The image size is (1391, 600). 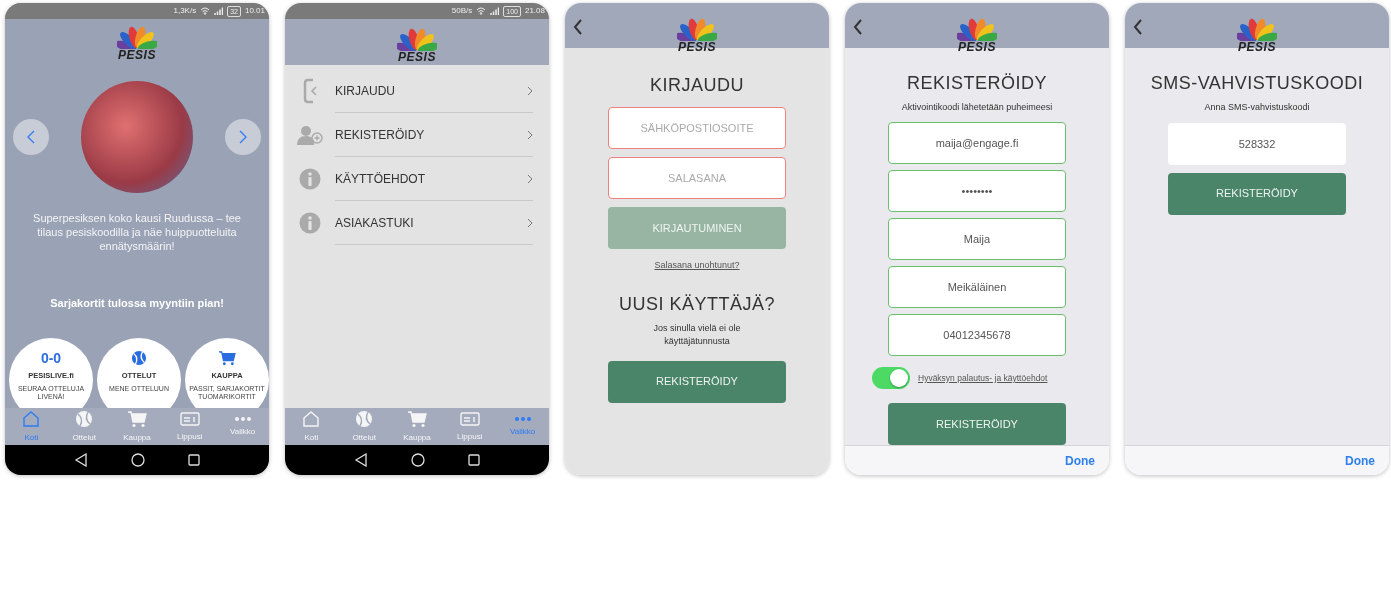 What do you see at coordinates (434, 91) in the screenshot?
I see `menu-item: KIRJAUDU` at bounding box center [434, 91].